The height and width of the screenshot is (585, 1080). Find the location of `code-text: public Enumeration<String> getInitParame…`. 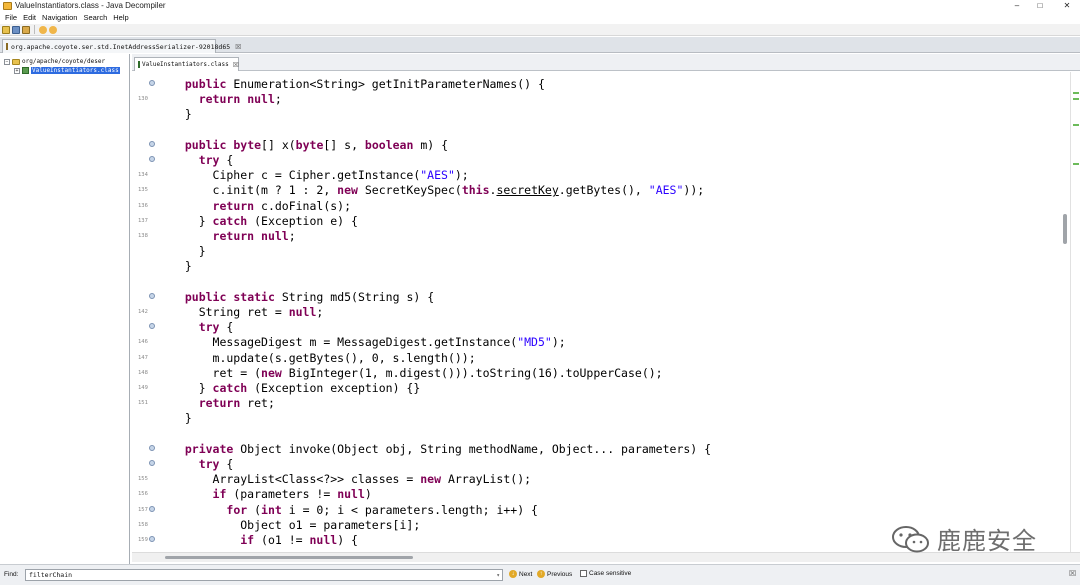

code-text: public Enumeration<String> getInitParame… is located at coordinates (358, 84).